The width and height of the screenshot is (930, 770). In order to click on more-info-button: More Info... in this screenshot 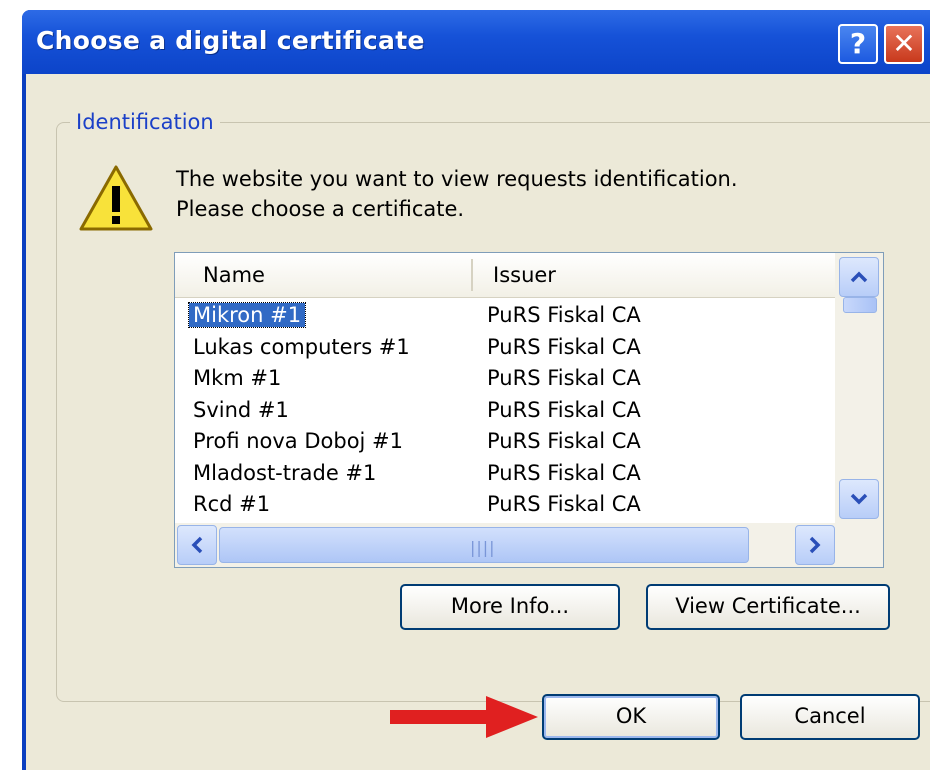, I will do `click(510, 607)`.